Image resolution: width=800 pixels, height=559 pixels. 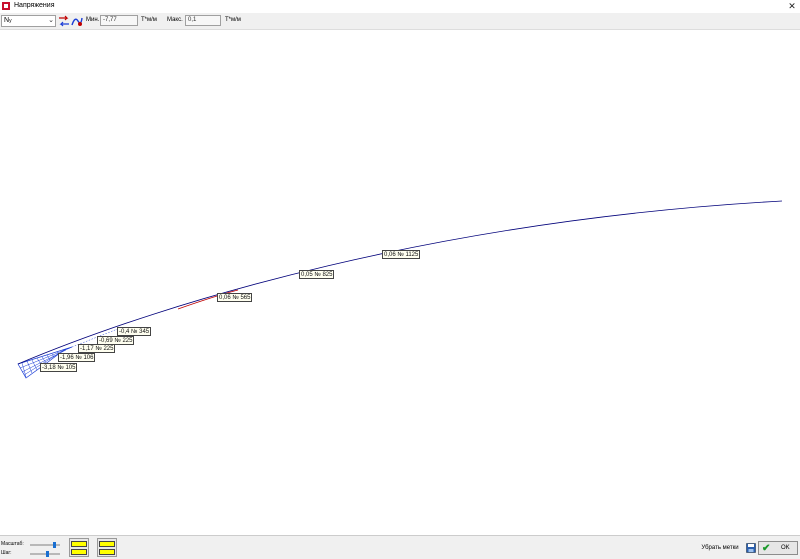 What do you see at coordinates (10, 21) in the screenshot?
I see `component-sub: y` at bounding box center [10, 21].